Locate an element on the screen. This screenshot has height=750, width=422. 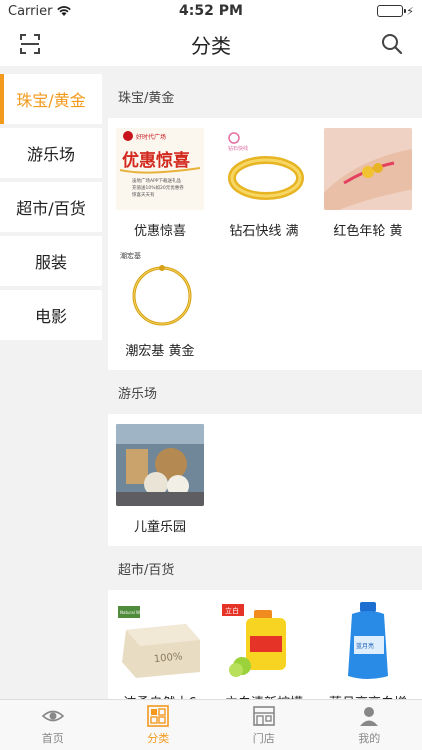
section-grid-playground: 儿童乐园 is located at coordinates (265, 480).